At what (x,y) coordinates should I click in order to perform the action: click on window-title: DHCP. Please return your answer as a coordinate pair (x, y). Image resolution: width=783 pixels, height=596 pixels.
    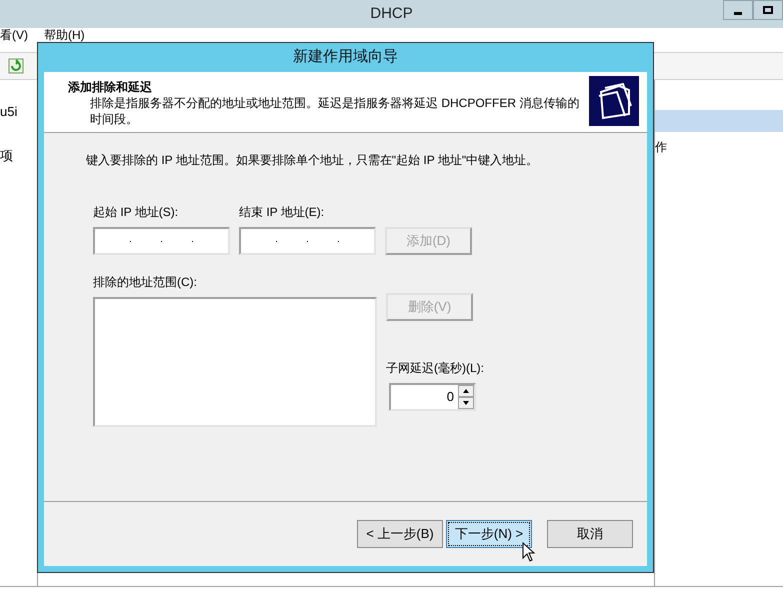
    Looking at the image, I should click on (391, 14).